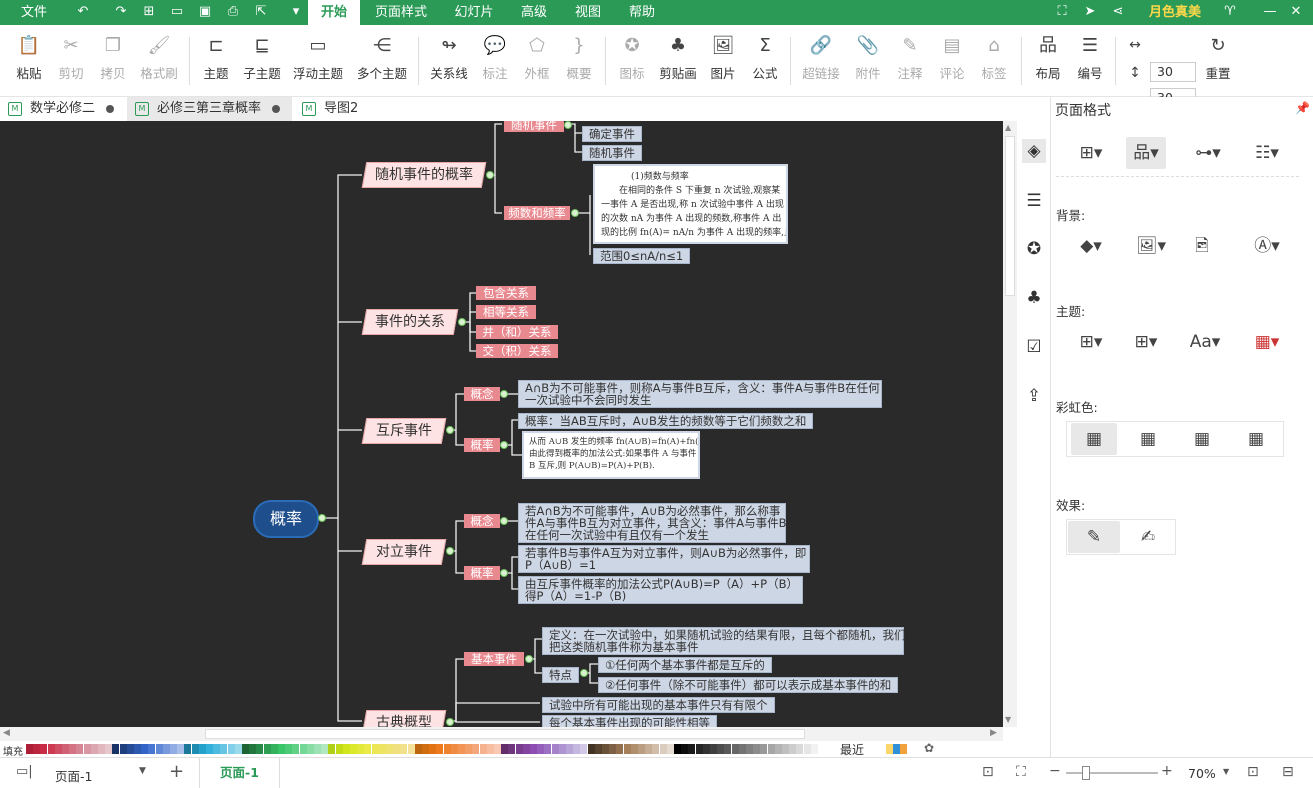 Image resolution: width=1313 pixels, height=788 pixels. Describe the element at coordinates (1008, 127) in the screenshot. I see `scroll-up-icon: ▲` at that location.